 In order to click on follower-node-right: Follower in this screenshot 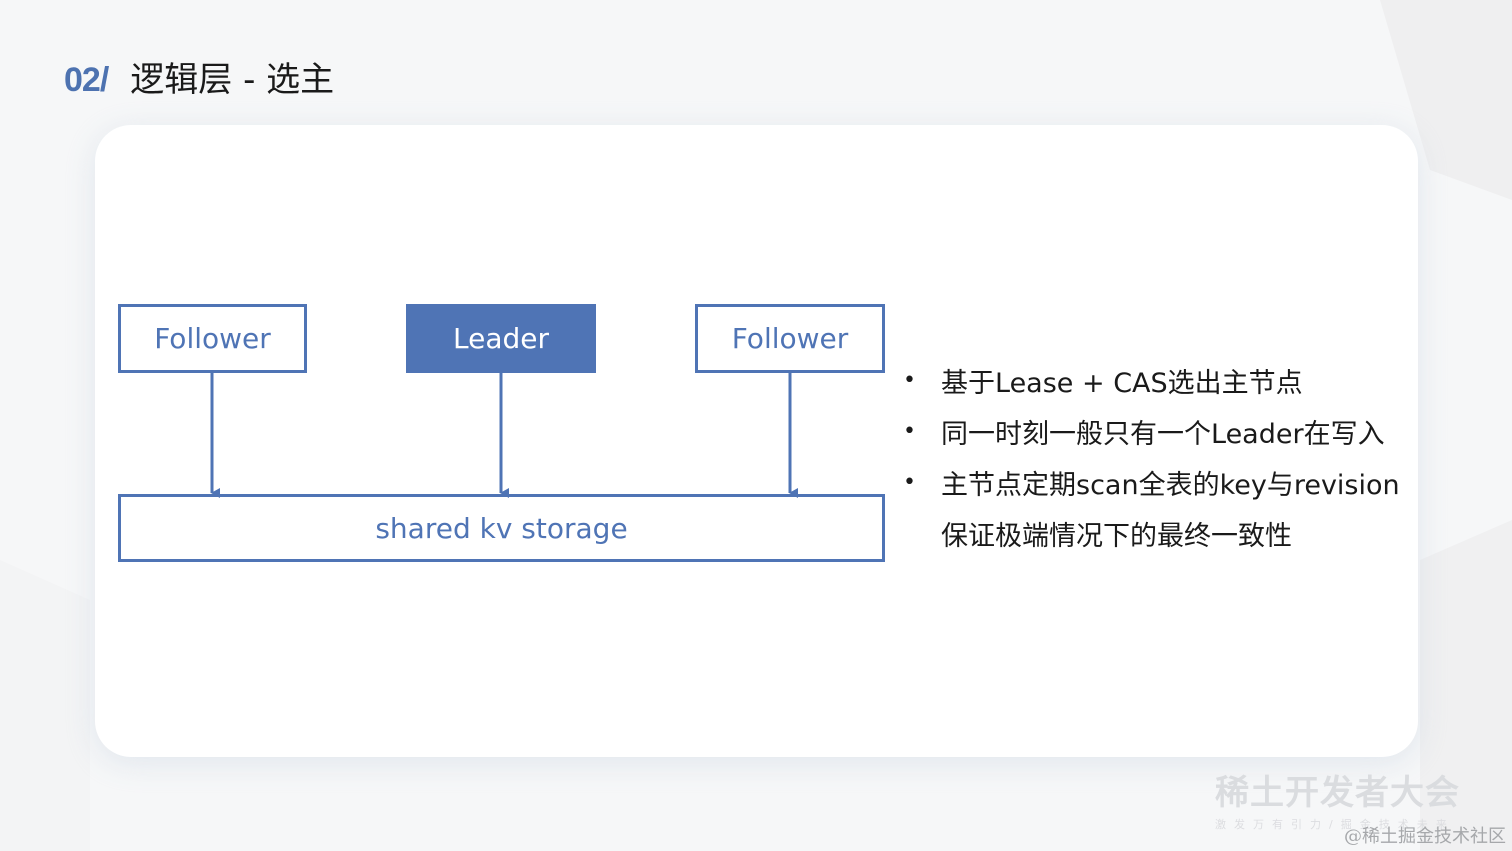, I will do `click(790, 338)`.